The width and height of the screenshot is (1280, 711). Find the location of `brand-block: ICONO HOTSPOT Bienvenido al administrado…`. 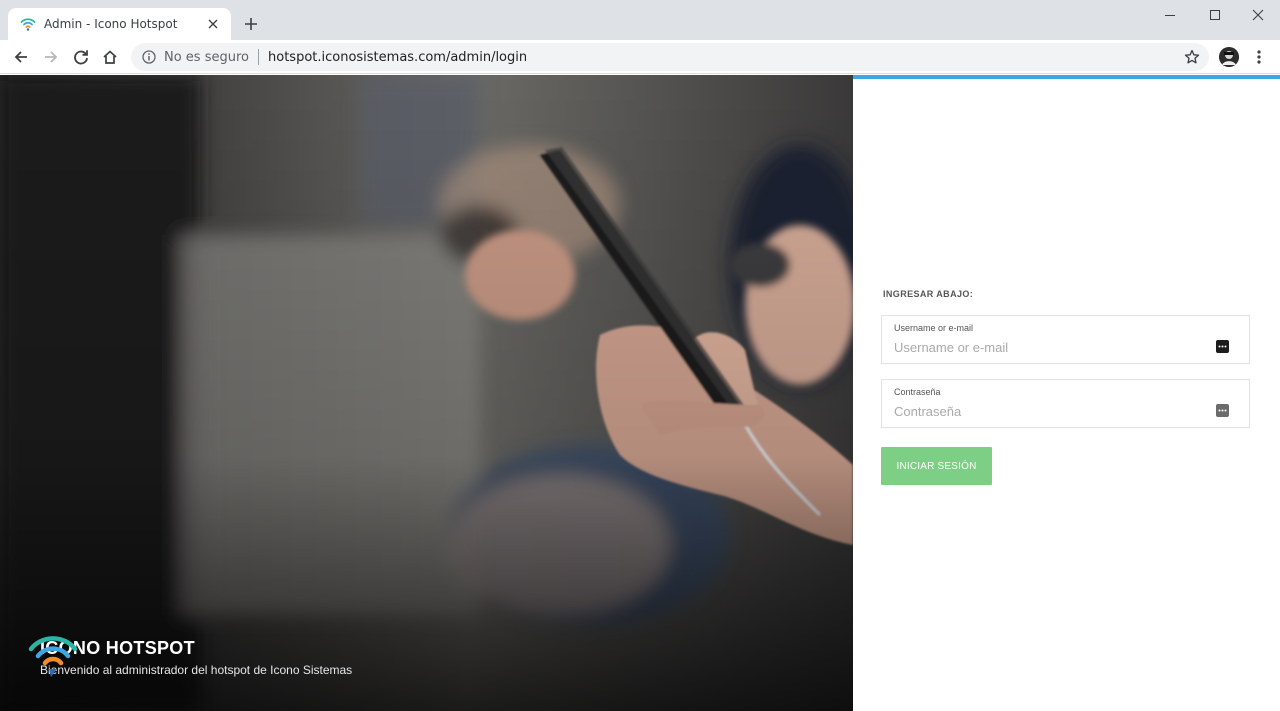

brand-block: ICONO HOTSPOT Bienvenido al administrado… is located at coordinates (190, 657).